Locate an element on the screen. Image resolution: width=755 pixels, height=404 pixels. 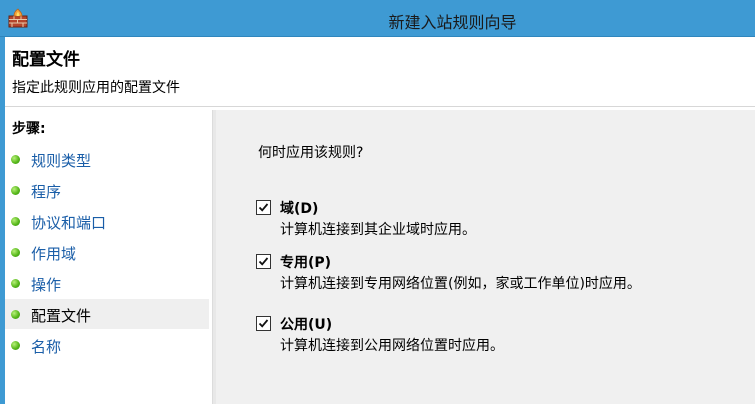
sidebar-item-label: 程序 is located at coordinates (46, 192).